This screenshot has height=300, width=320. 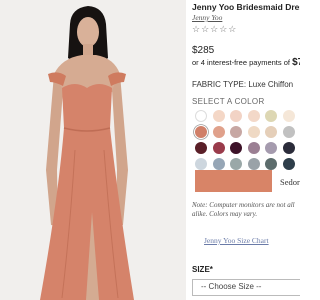 I want to click on product-title: Jenny Yoo Bridesmaid Dress, so click(x=246, y=7).